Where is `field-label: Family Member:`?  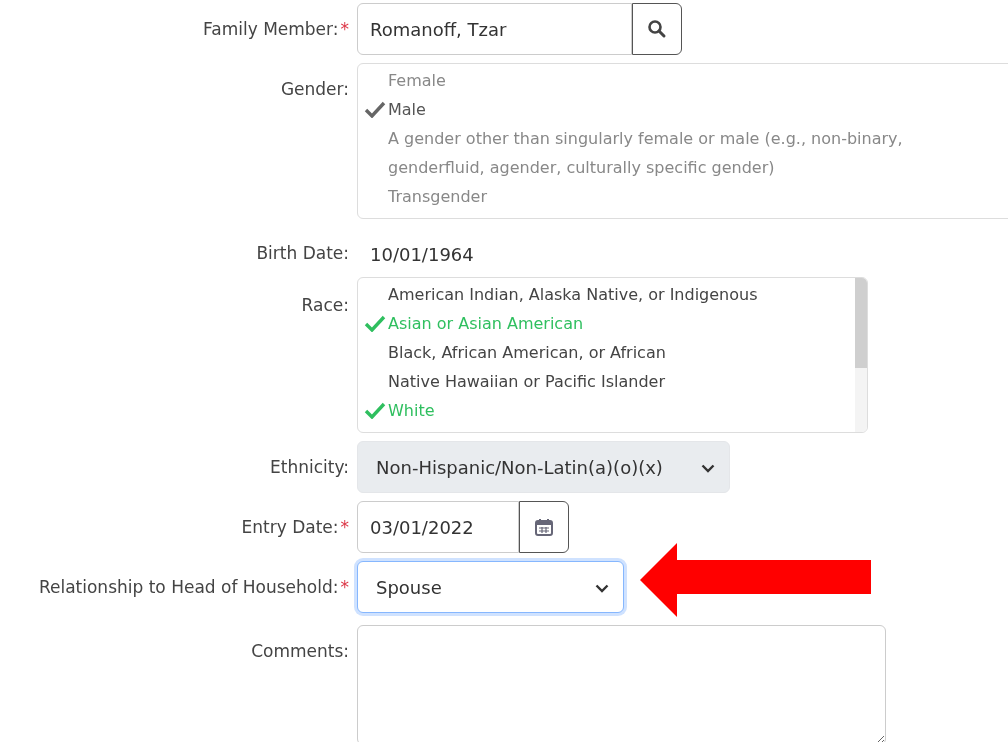 field-label: Family Member: is located at coordinates (271, 29).